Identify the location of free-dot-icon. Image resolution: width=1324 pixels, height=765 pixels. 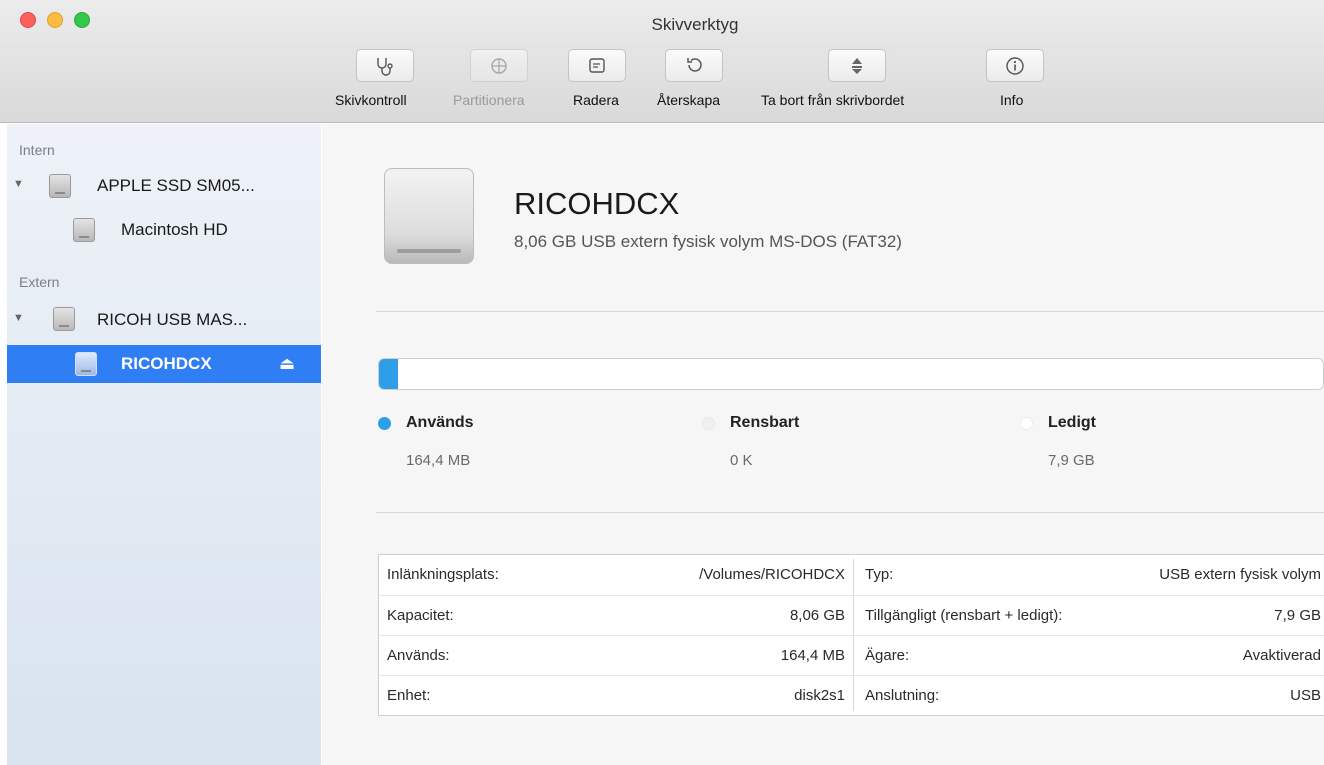
(1026, 423).